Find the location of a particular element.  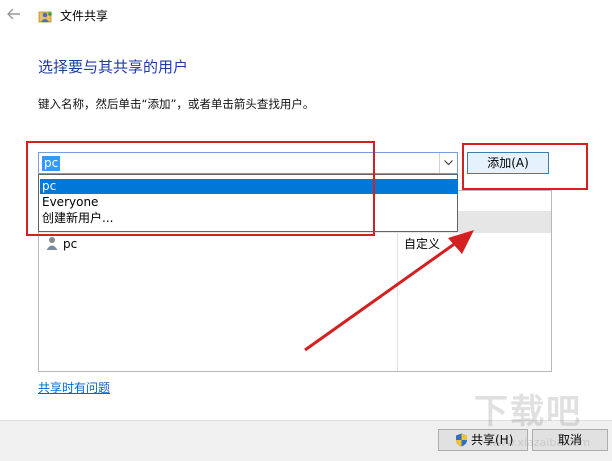

watermark-logo: 下载吧 www.xiazaiba.com is located at coordinates (542, 420).